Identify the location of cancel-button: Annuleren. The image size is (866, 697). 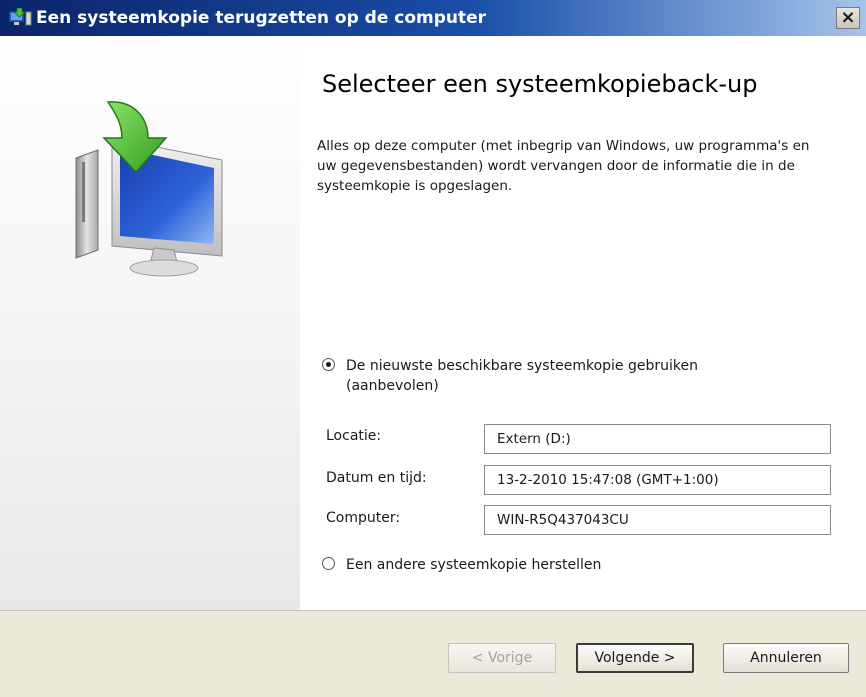
(786, 658).